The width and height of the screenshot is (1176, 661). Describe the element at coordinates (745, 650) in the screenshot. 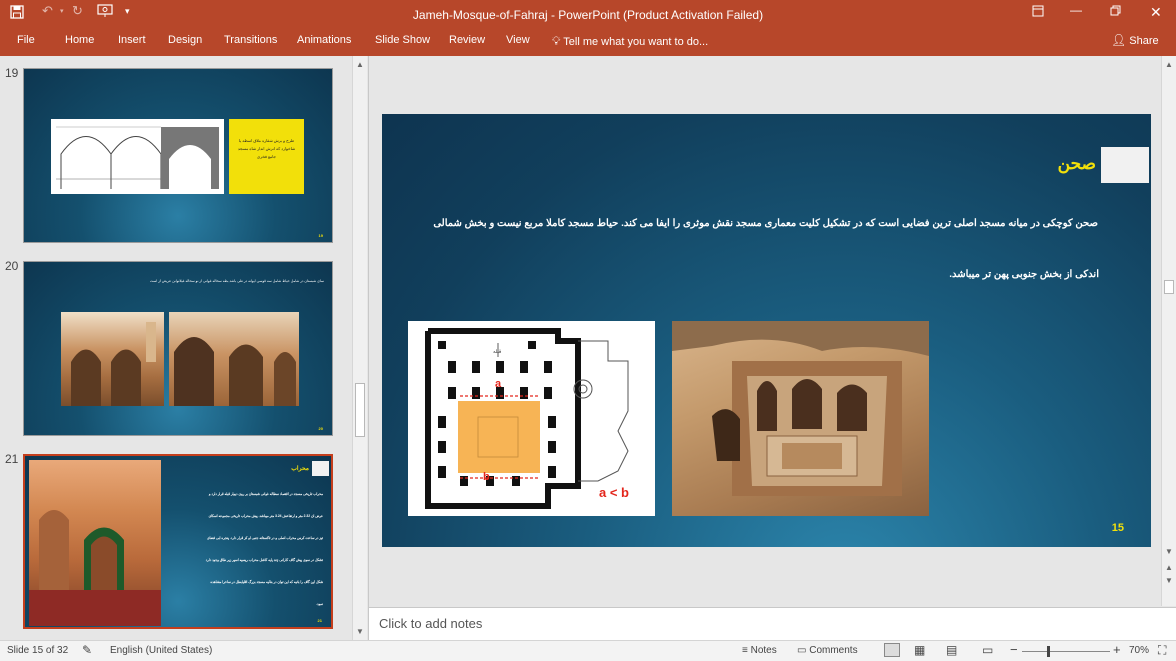

I see `notes-icon: ≡` at that location.